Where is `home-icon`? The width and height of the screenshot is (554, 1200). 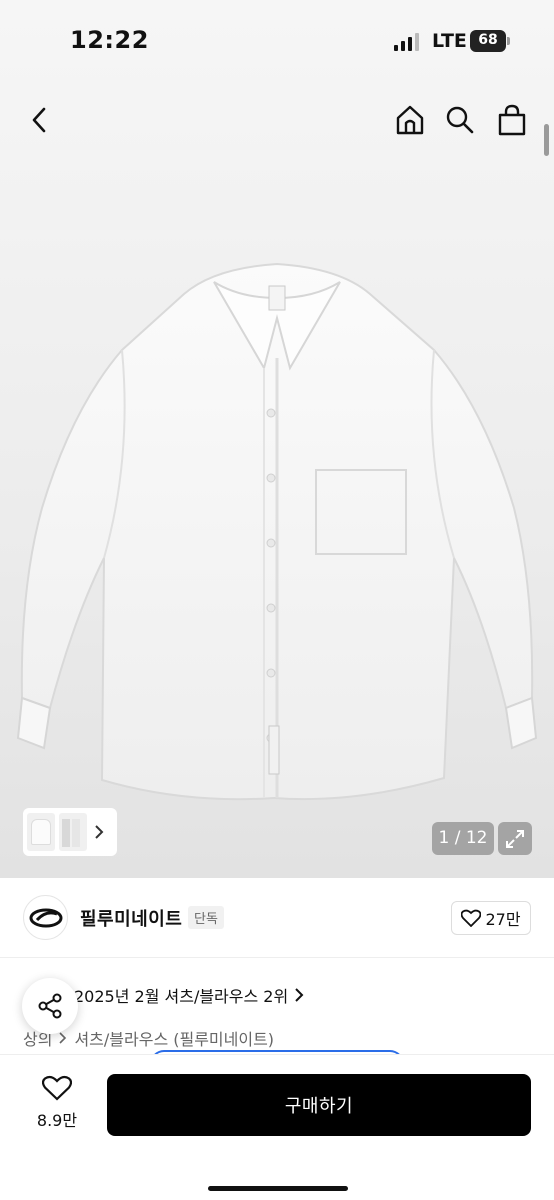 home-icon is located at coordinates (410, 120).